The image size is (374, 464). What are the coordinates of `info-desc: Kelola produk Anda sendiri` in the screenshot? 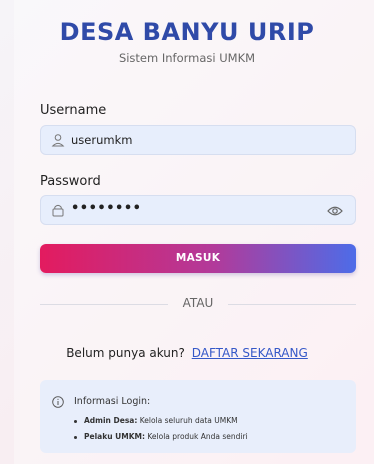 It's located at (197, 436).